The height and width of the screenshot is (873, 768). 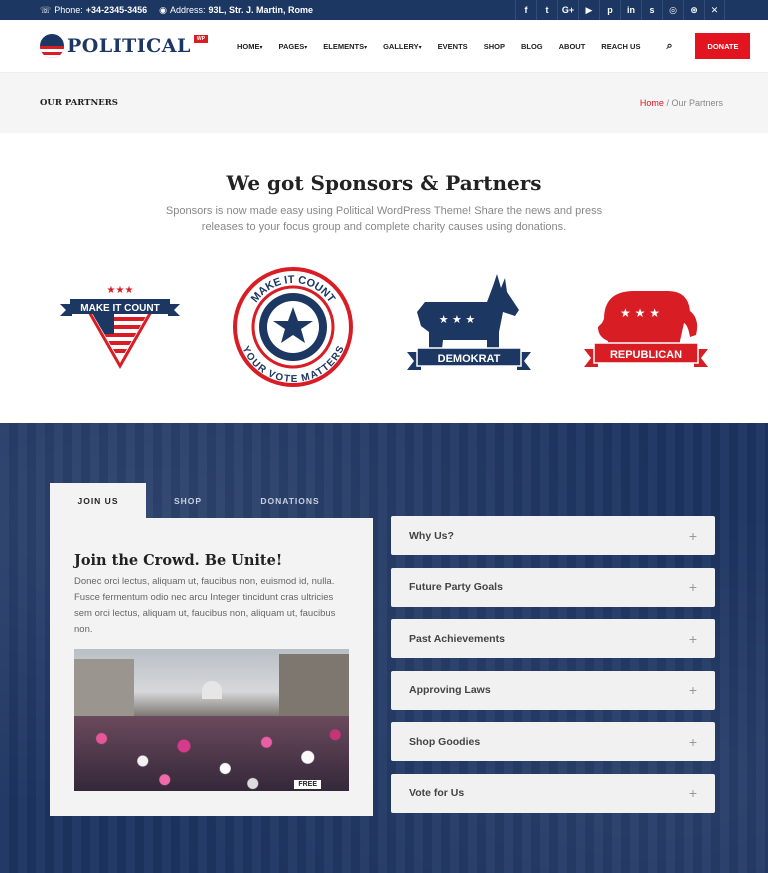 What do you see at coordinates (645, 327) in the screenshot?
I see `republican-logo: ★ ★ ★ REPUBLICAN` at bounding box center [645, 327].